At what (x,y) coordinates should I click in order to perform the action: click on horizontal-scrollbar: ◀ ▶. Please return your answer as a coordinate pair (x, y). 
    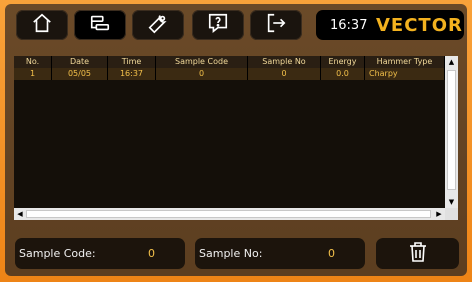
    Looking at the image, I should click on (229, 214).